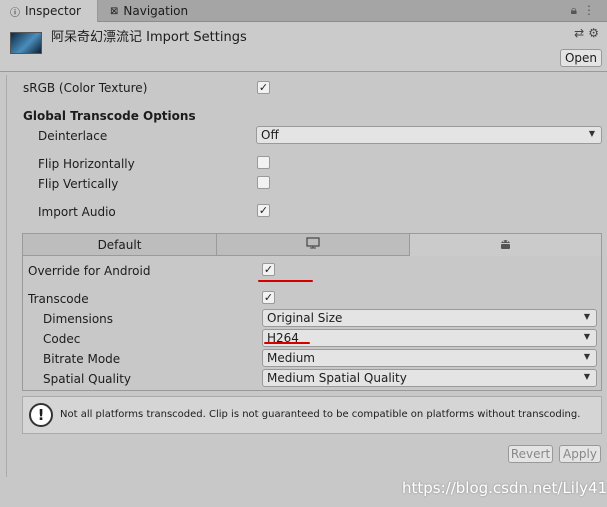 The width and height of the screenshot is (607, 507). I want to click on video-thumbnail, so click(26, 43).